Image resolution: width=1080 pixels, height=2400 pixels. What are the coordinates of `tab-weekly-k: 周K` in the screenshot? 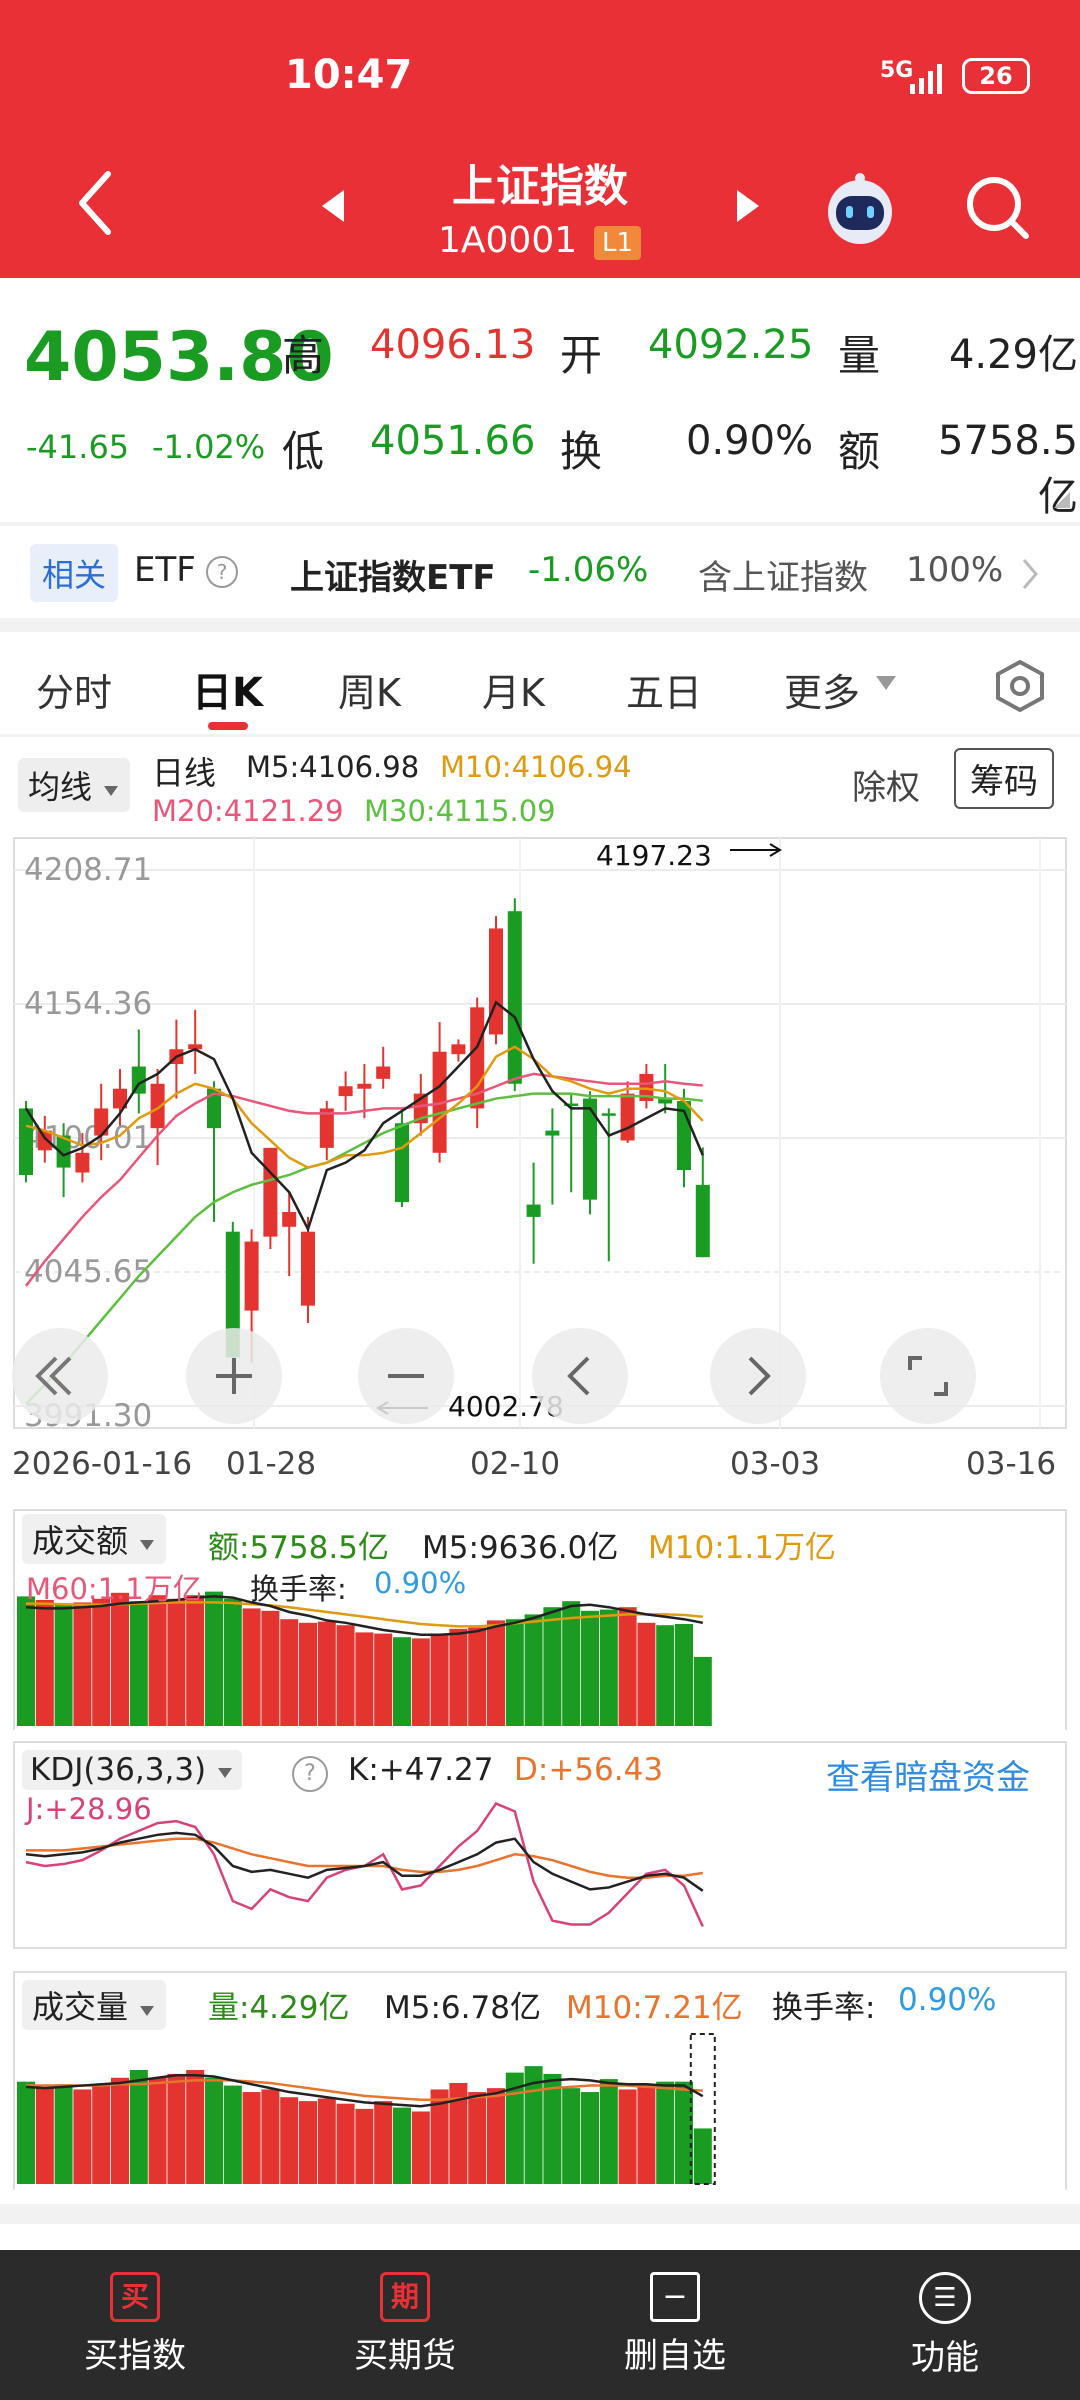 It's located at (369, 689).